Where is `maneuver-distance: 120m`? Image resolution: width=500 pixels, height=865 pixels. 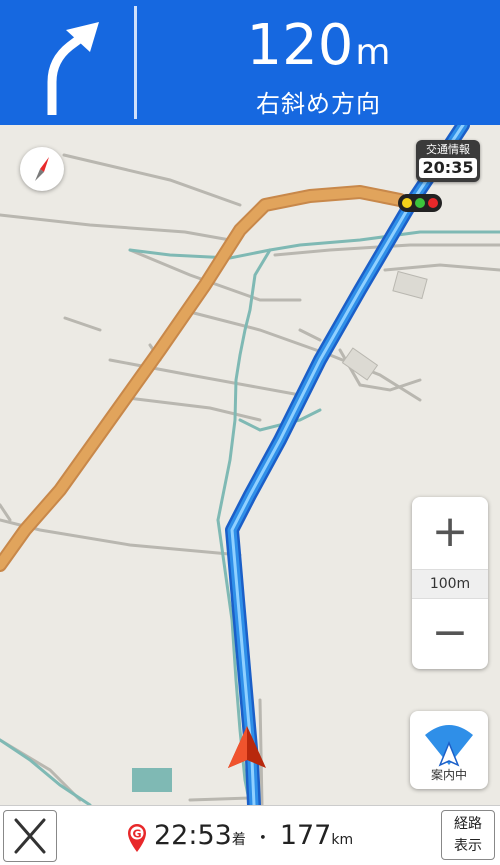 maneuver-distance: 120m is located at coordinates (318, 49).